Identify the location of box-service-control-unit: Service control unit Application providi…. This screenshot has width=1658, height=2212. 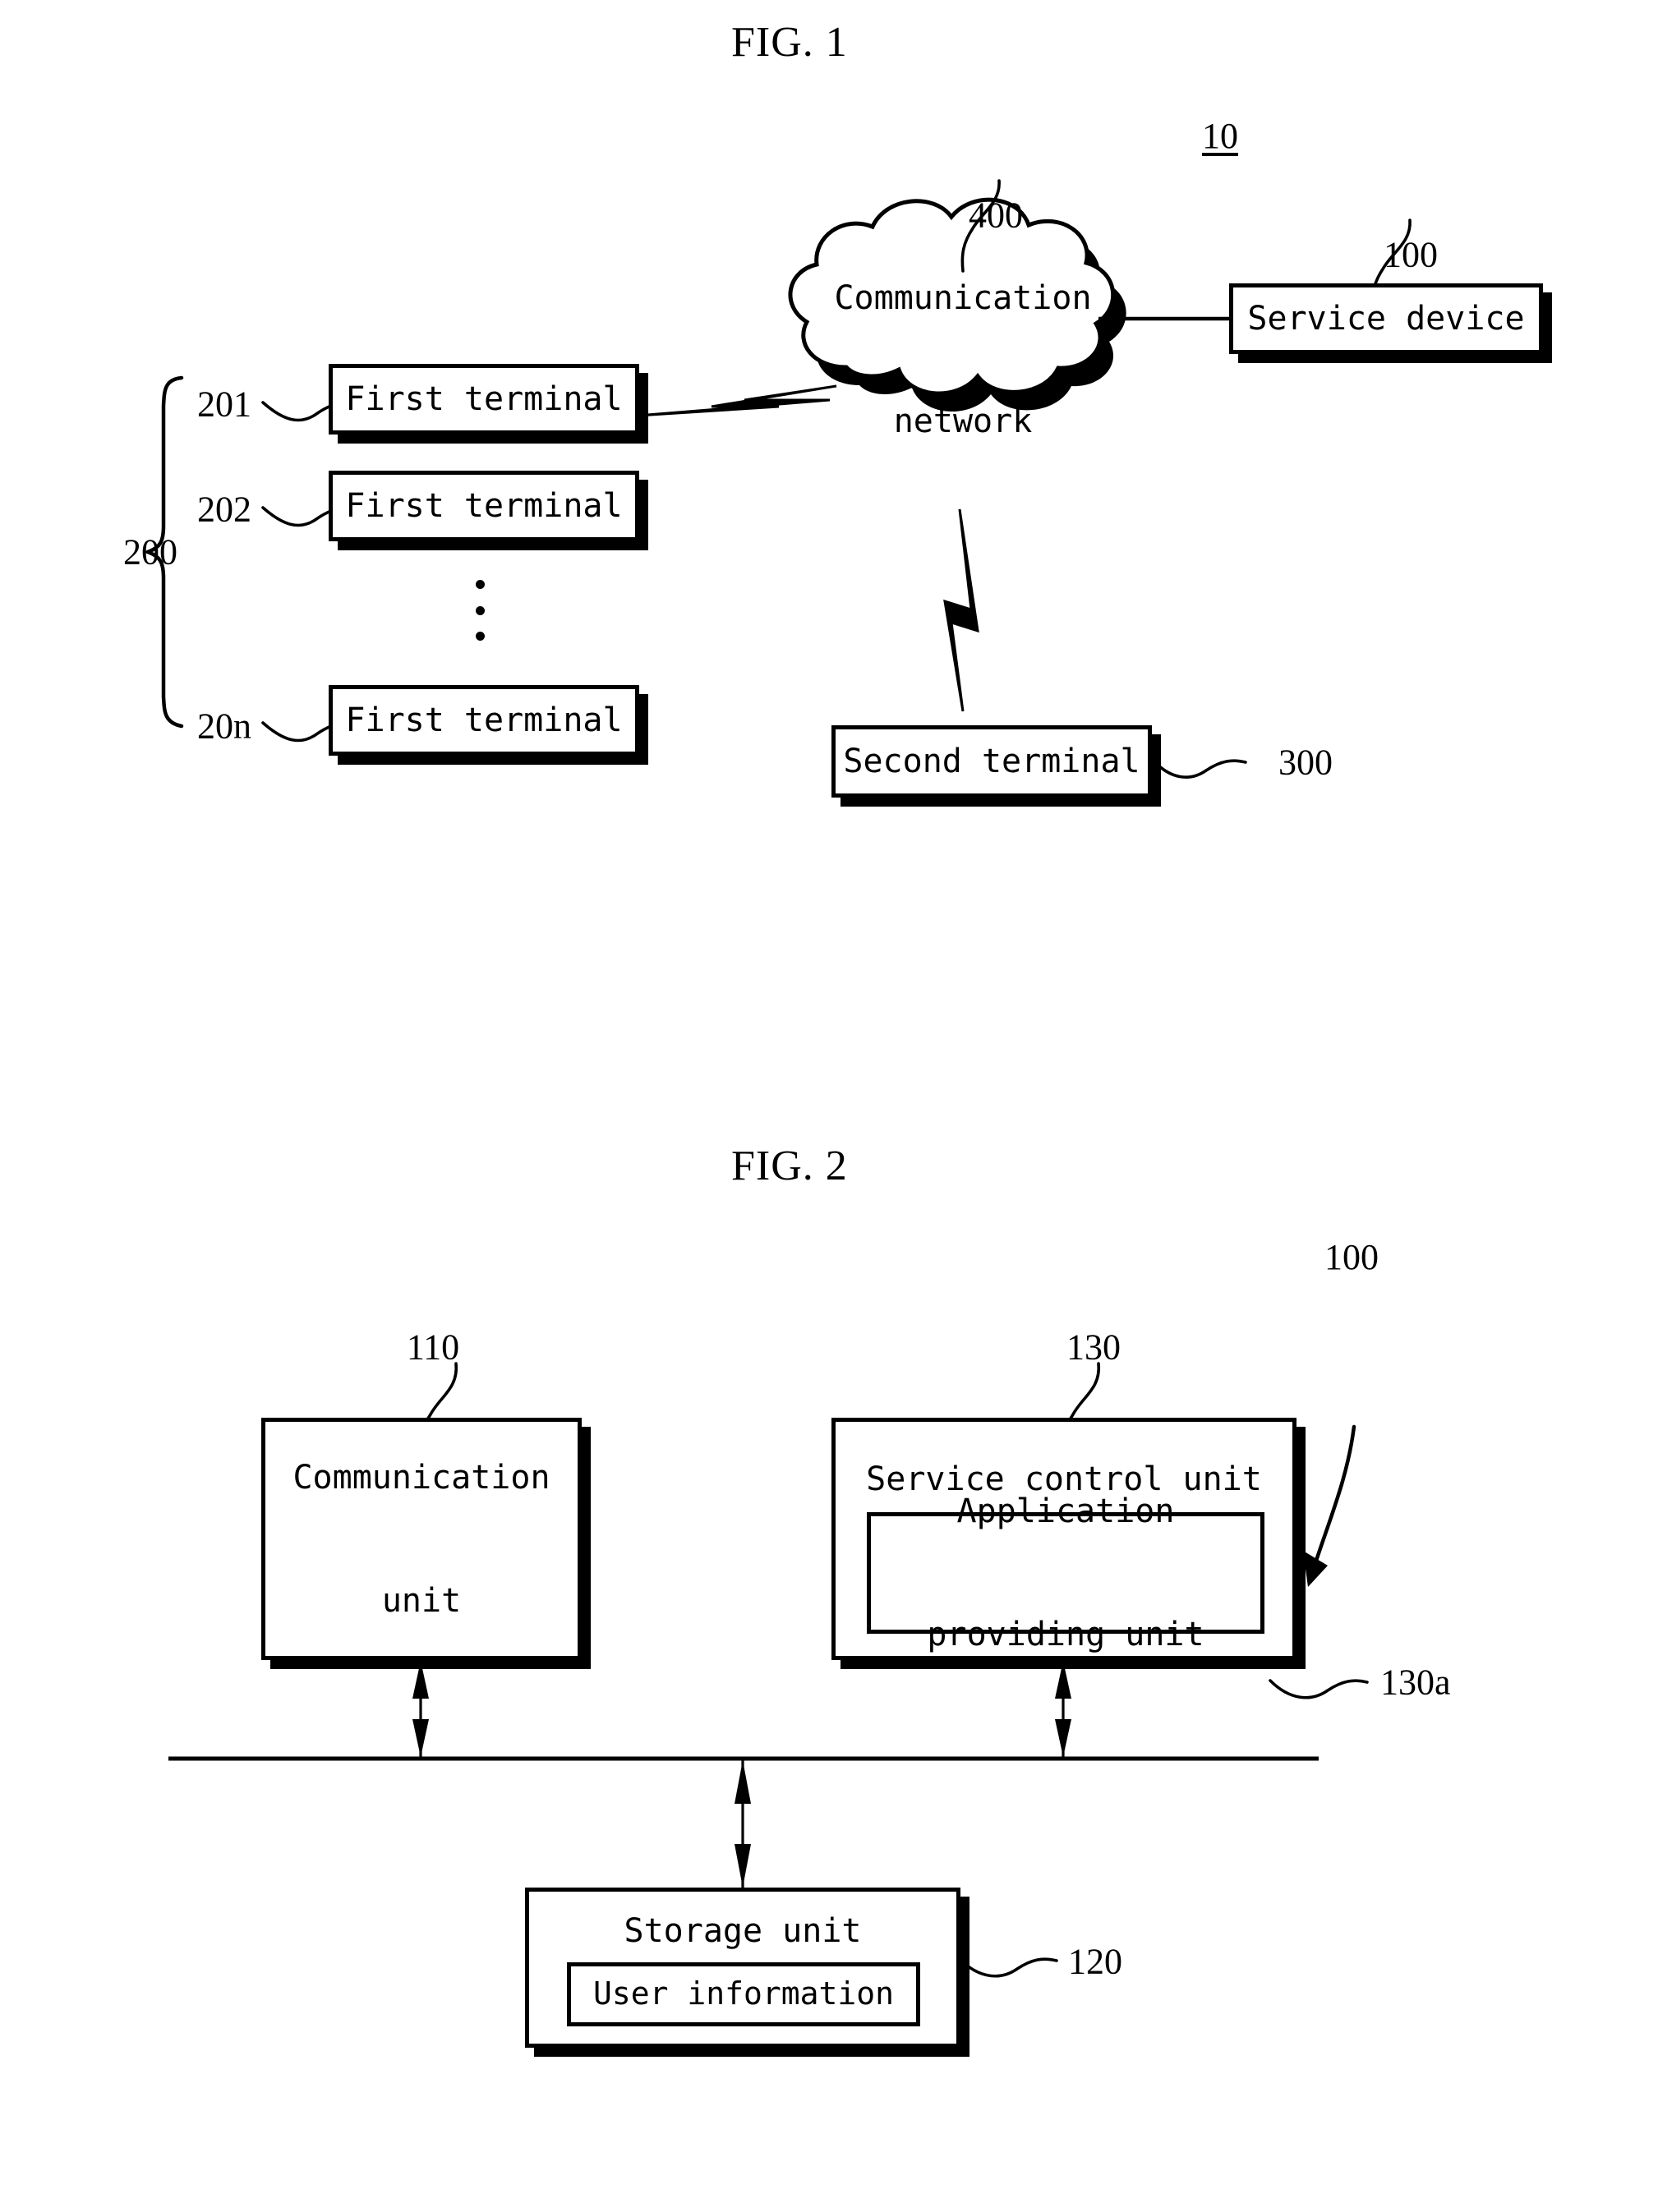
(1063, 1539).